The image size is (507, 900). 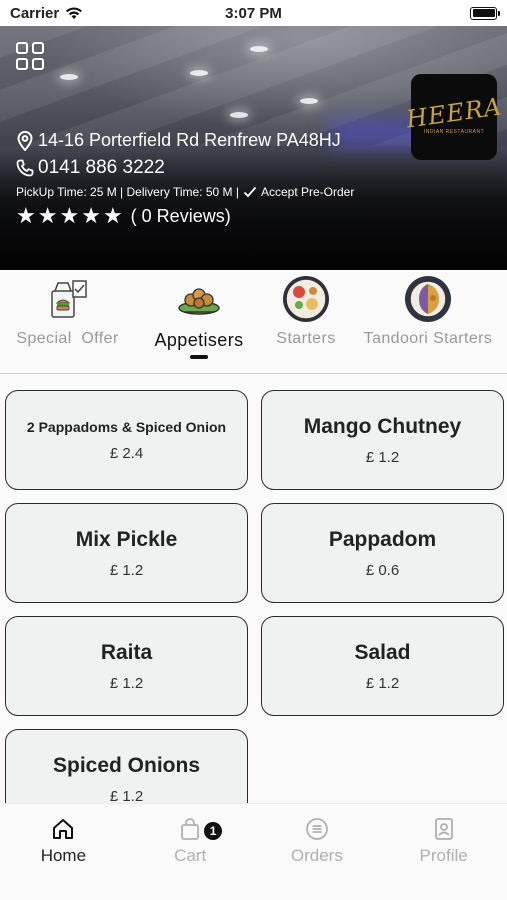 I want to click on nav-orders: Orders, so click(x=317, y=852).